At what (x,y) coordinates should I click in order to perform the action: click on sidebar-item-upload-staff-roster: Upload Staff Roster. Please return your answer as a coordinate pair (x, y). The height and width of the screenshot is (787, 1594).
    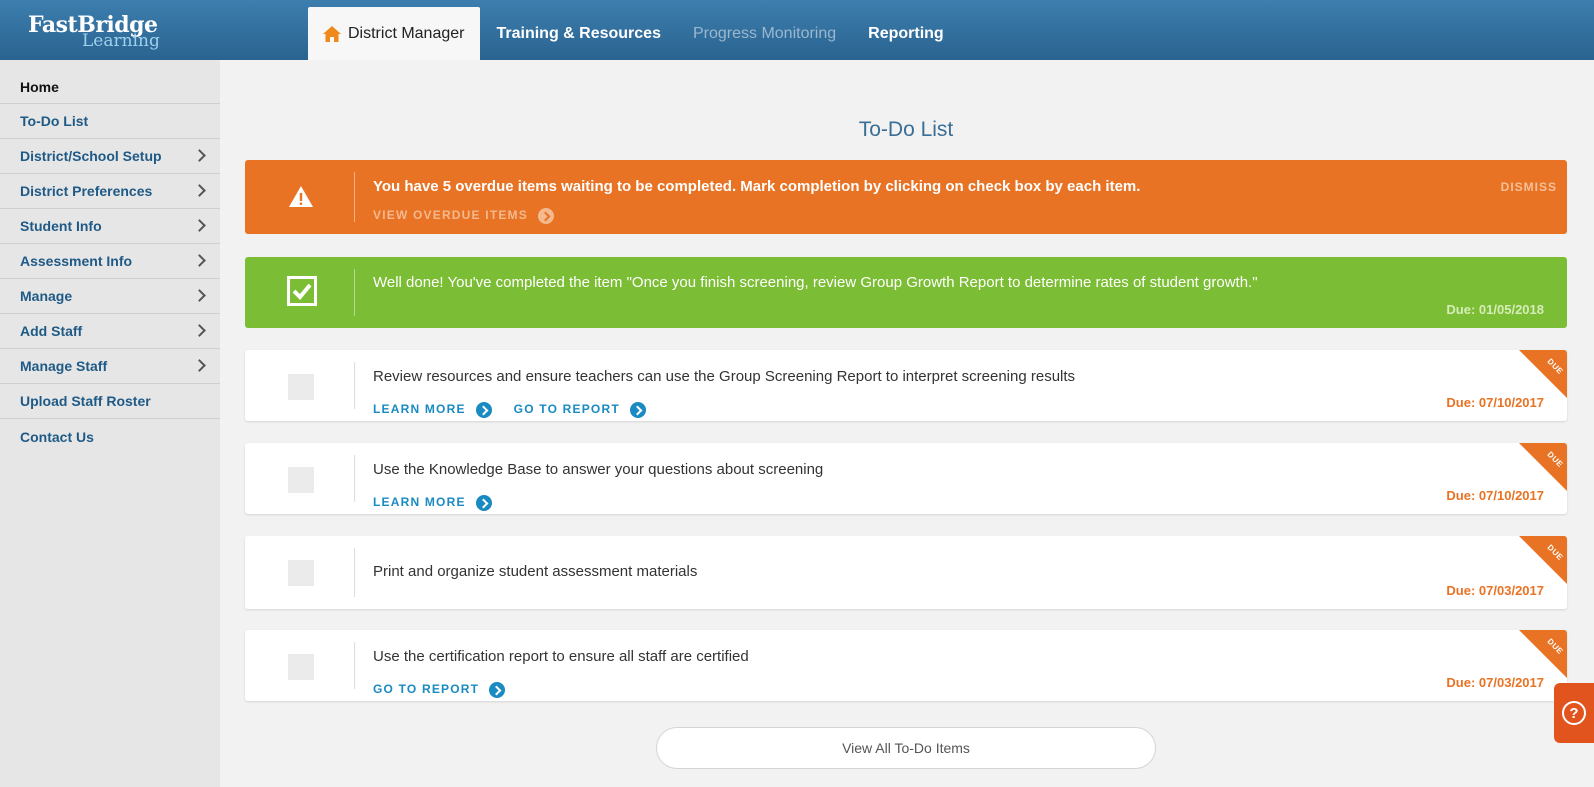
    Looking at the image, I should click on (110, 401).